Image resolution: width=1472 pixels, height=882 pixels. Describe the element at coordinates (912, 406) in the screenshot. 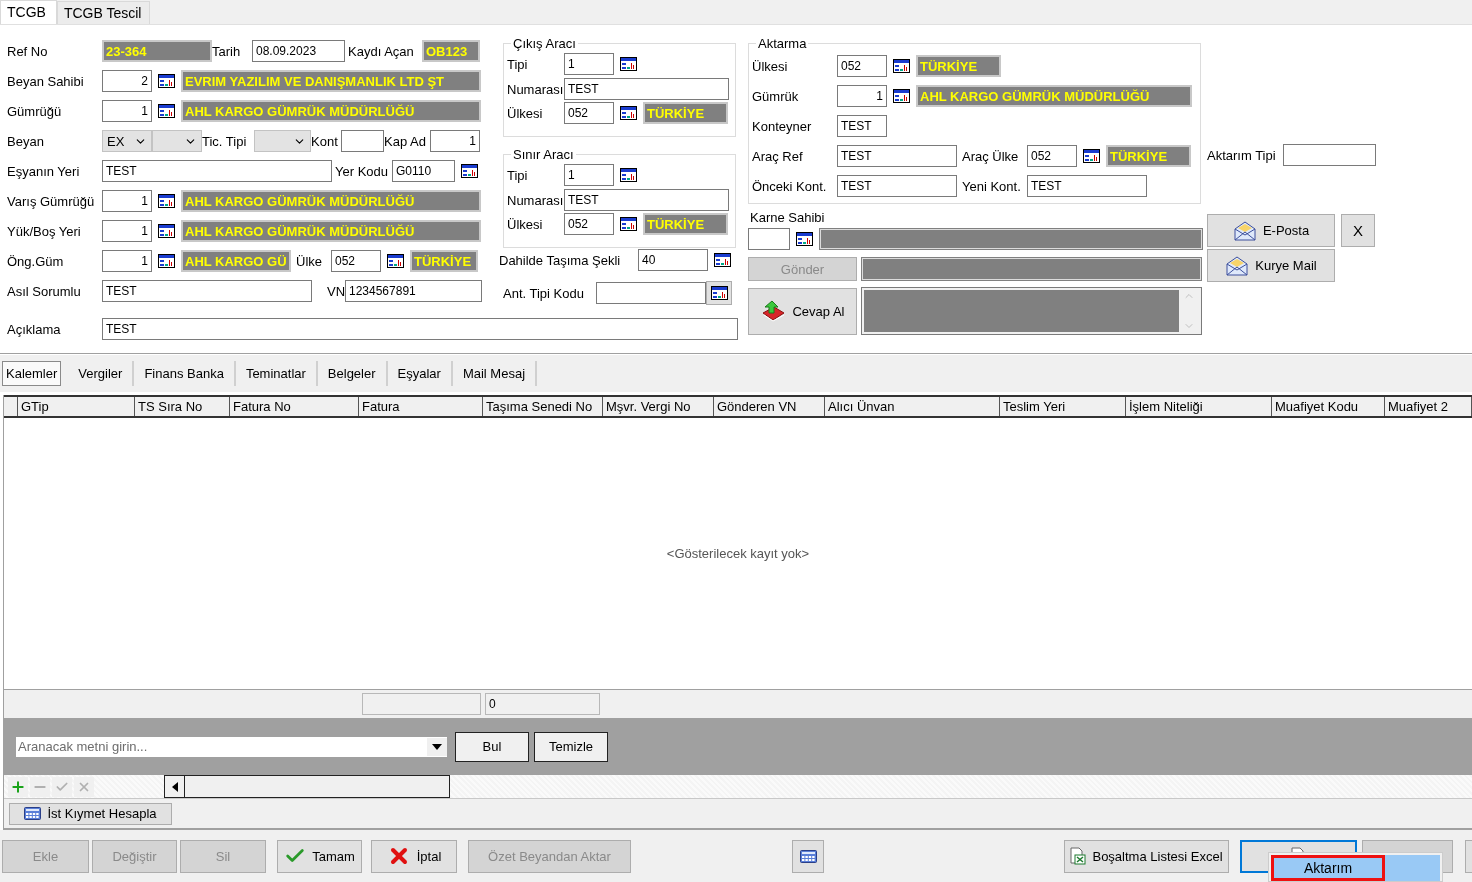

I see `column-header: Alıcı Ünvan` at that location.